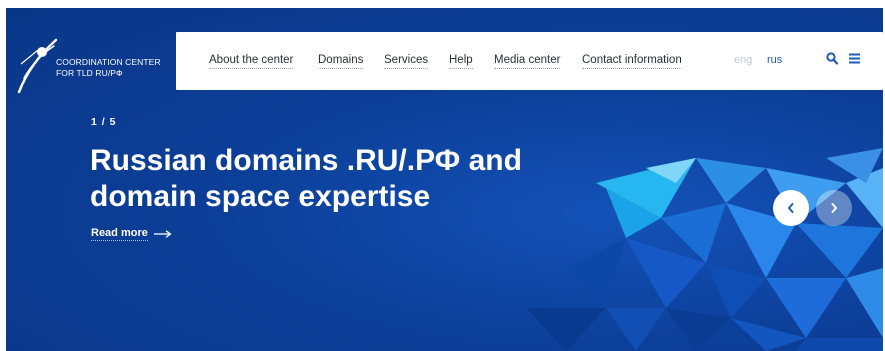 This screenshot has height=351, width=885. What do you see at coordinates (104, 122) in the screenshot?
I see `slide-counter: 1 / 5` at bounding box center [104, 122].